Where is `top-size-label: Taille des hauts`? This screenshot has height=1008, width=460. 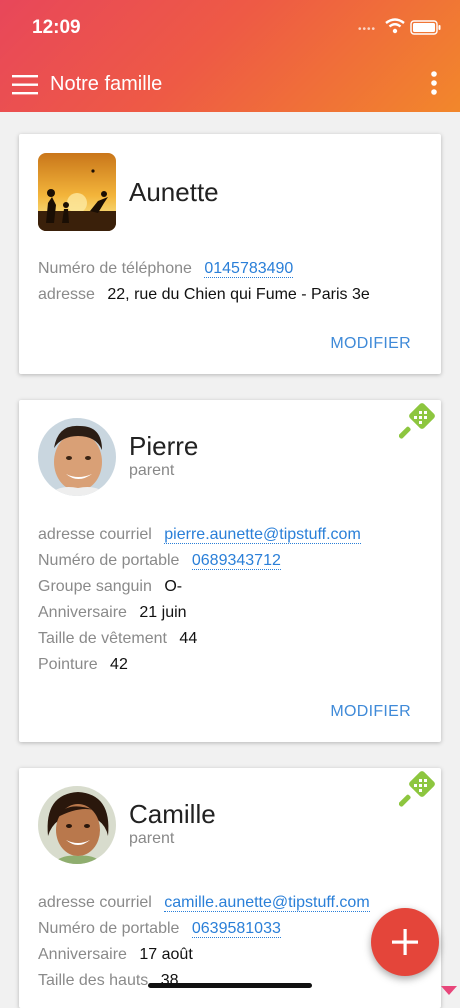 top-size-label: Taille des hauts is located at coordinates (93, 980).